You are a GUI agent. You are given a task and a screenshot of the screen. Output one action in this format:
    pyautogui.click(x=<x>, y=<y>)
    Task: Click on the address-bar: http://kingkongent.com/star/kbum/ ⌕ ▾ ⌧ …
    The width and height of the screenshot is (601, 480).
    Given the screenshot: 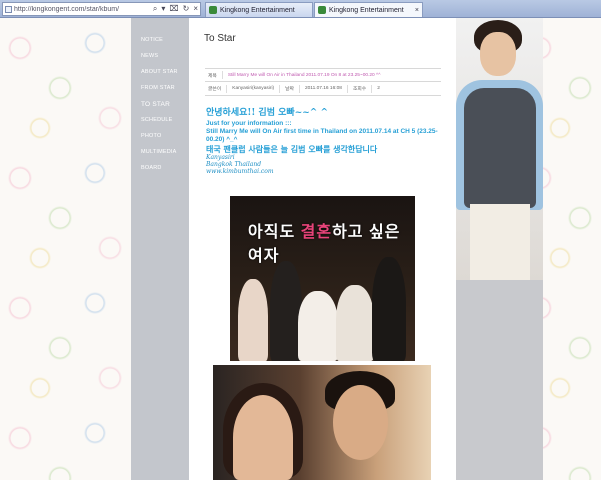 What is the action you would take?
    pyautogui.click(x=101, y=9)
    